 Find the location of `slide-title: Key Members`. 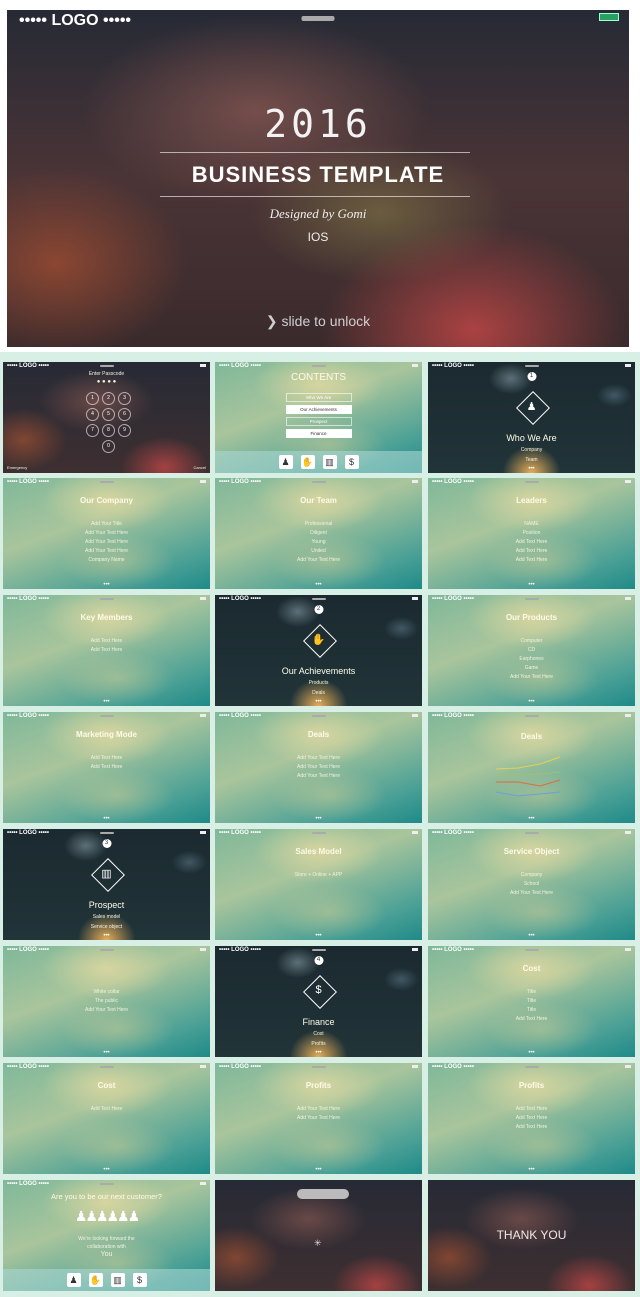

slide-title: Key Members is located at coordinates (106, 617).